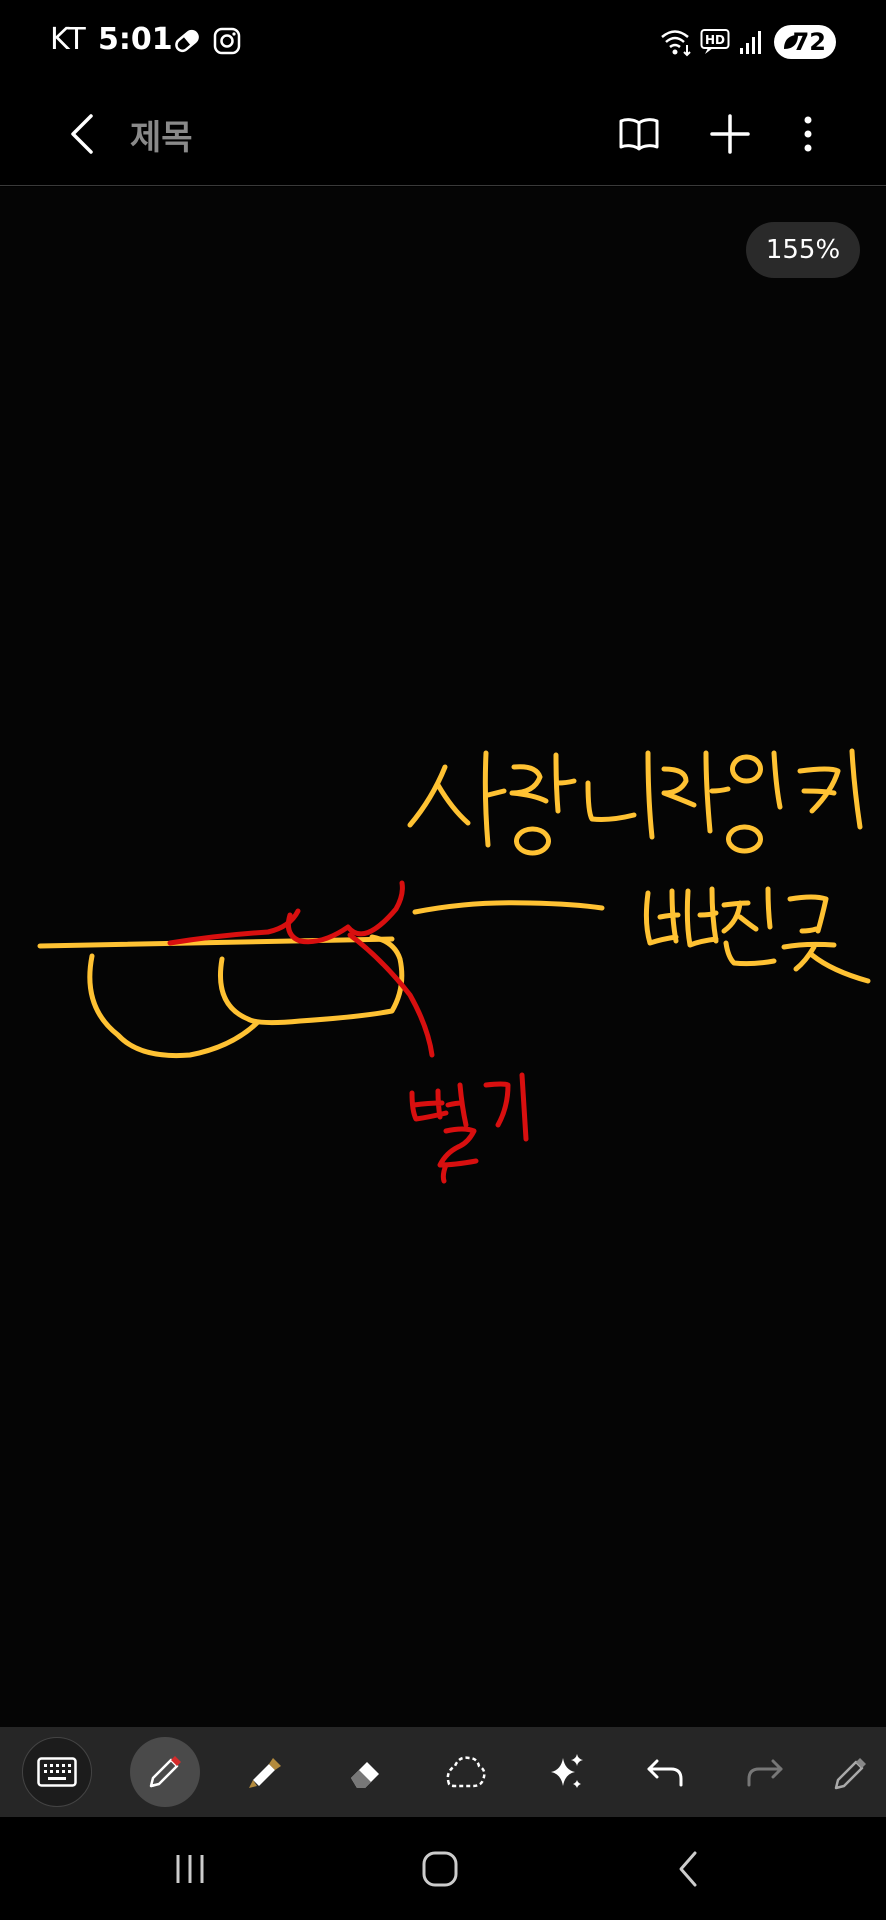 This screenshot has width=886, height=1920. I want to click on redo-button, so click(765, 1772).